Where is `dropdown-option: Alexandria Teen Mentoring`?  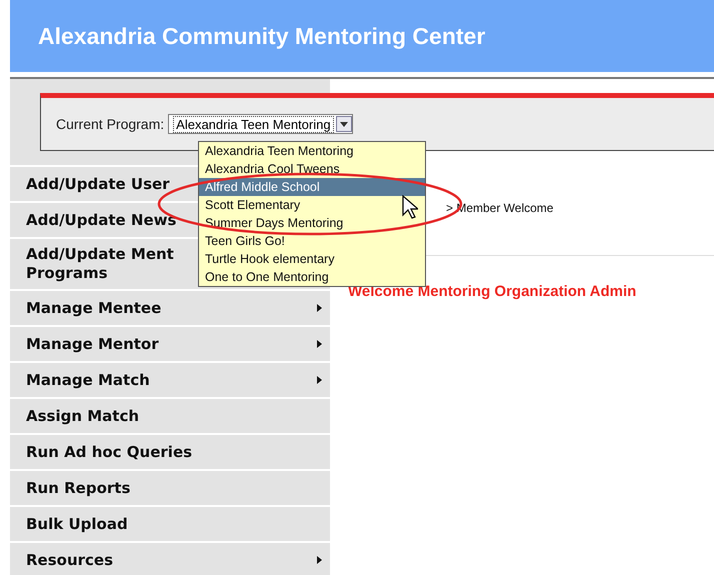
dropdown-option: Alexandria Teen Mentoring is located at coordinates (312, 151).